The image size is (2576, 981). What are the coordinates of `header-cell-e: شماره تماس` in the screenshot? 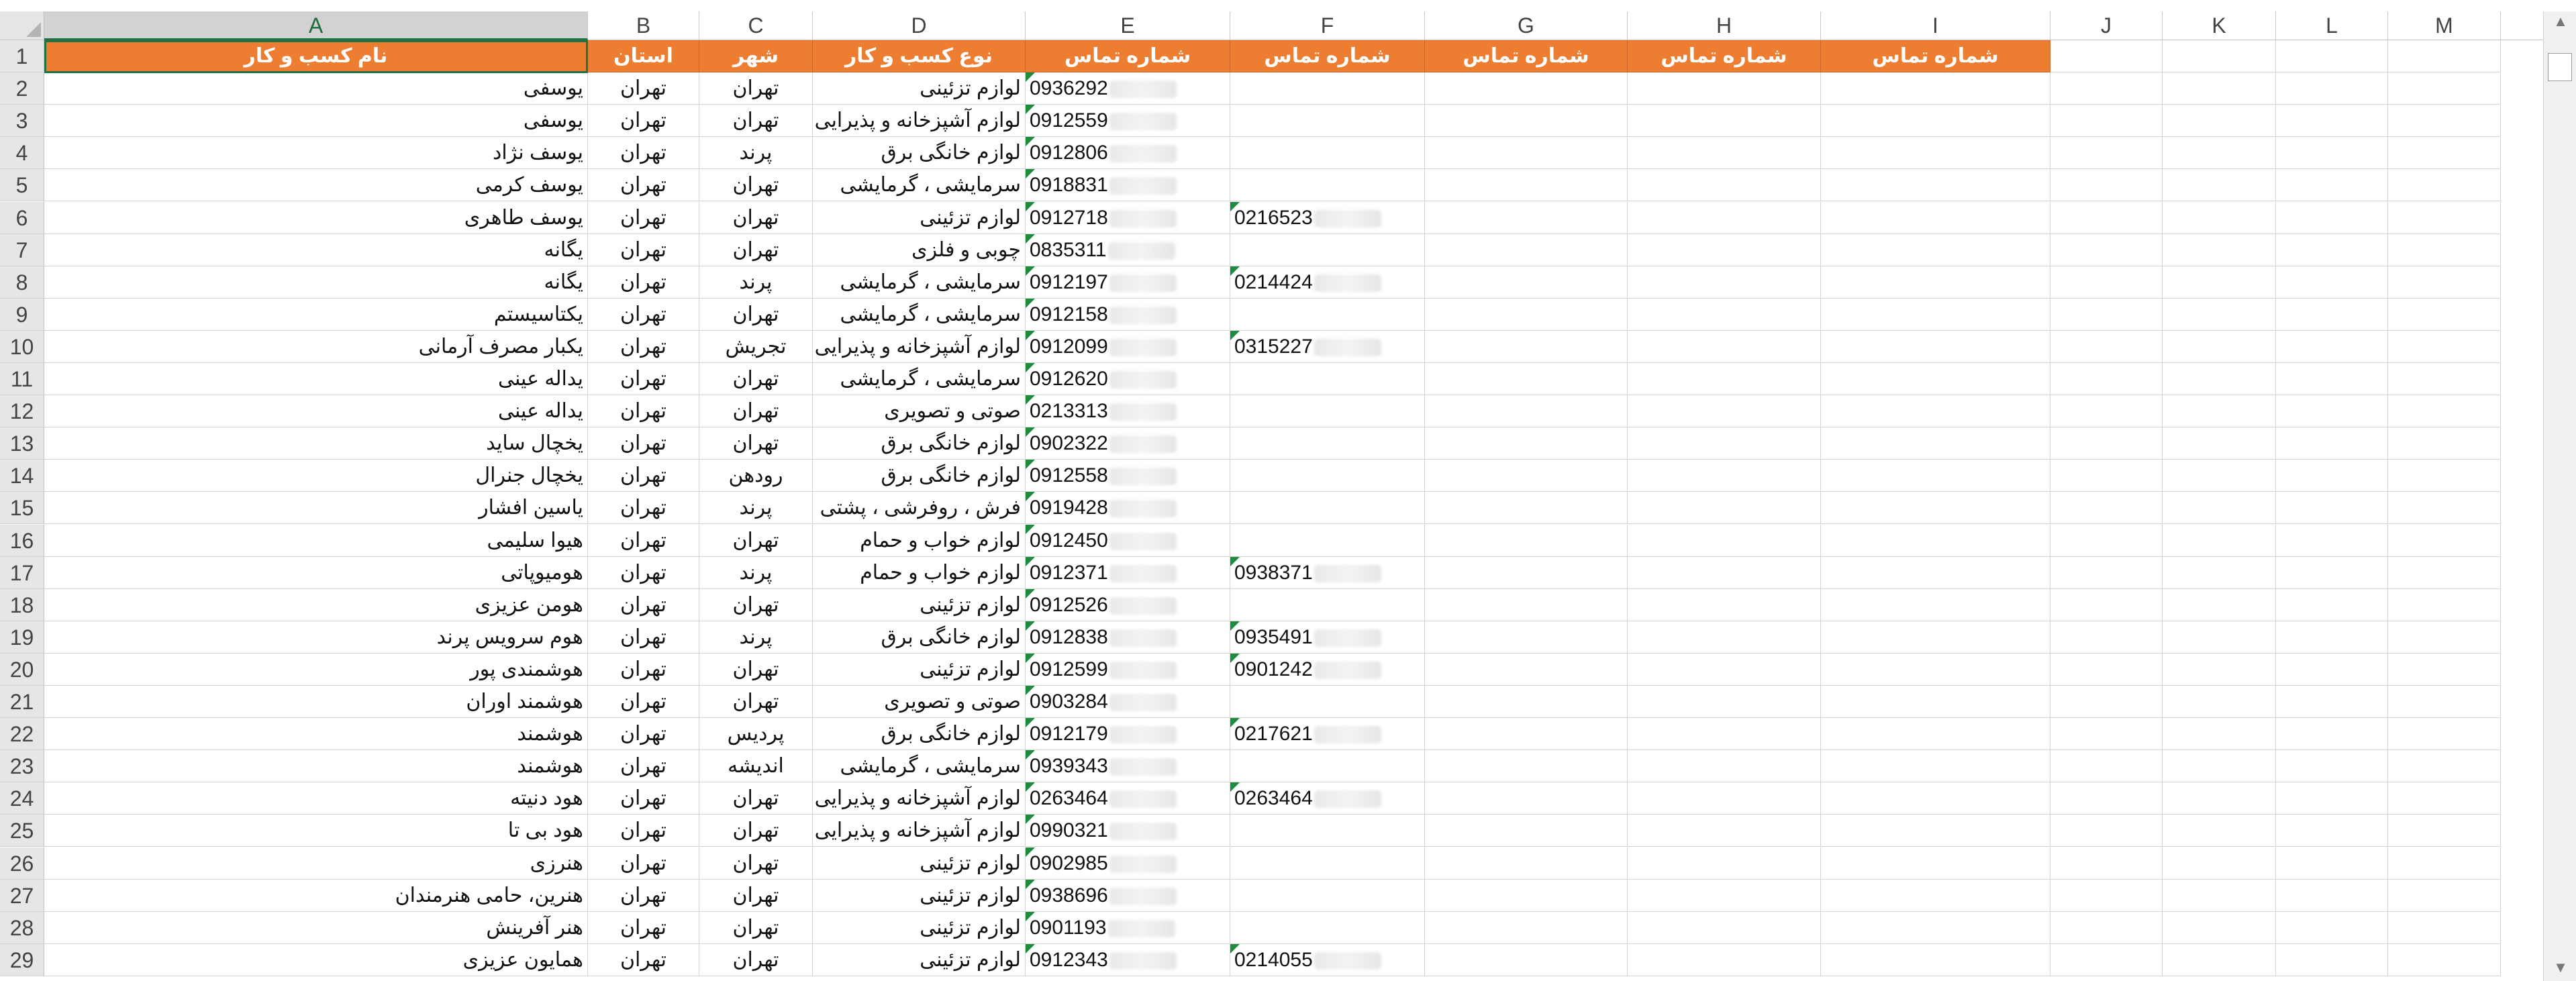 It's located at (1128, 56).